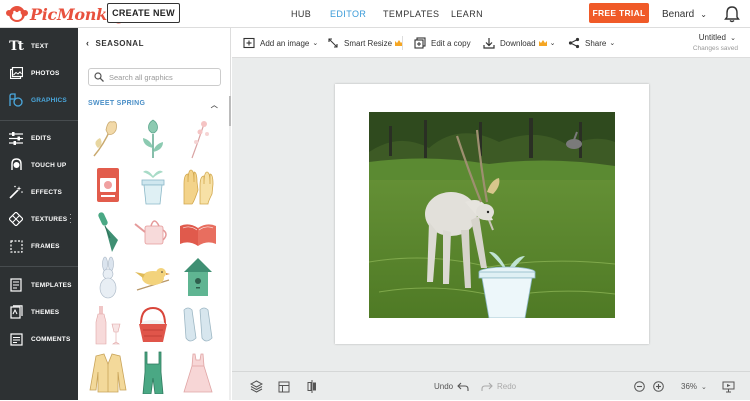  I want to click on rail-item-textures: TEXTURES, so click(39, 219).